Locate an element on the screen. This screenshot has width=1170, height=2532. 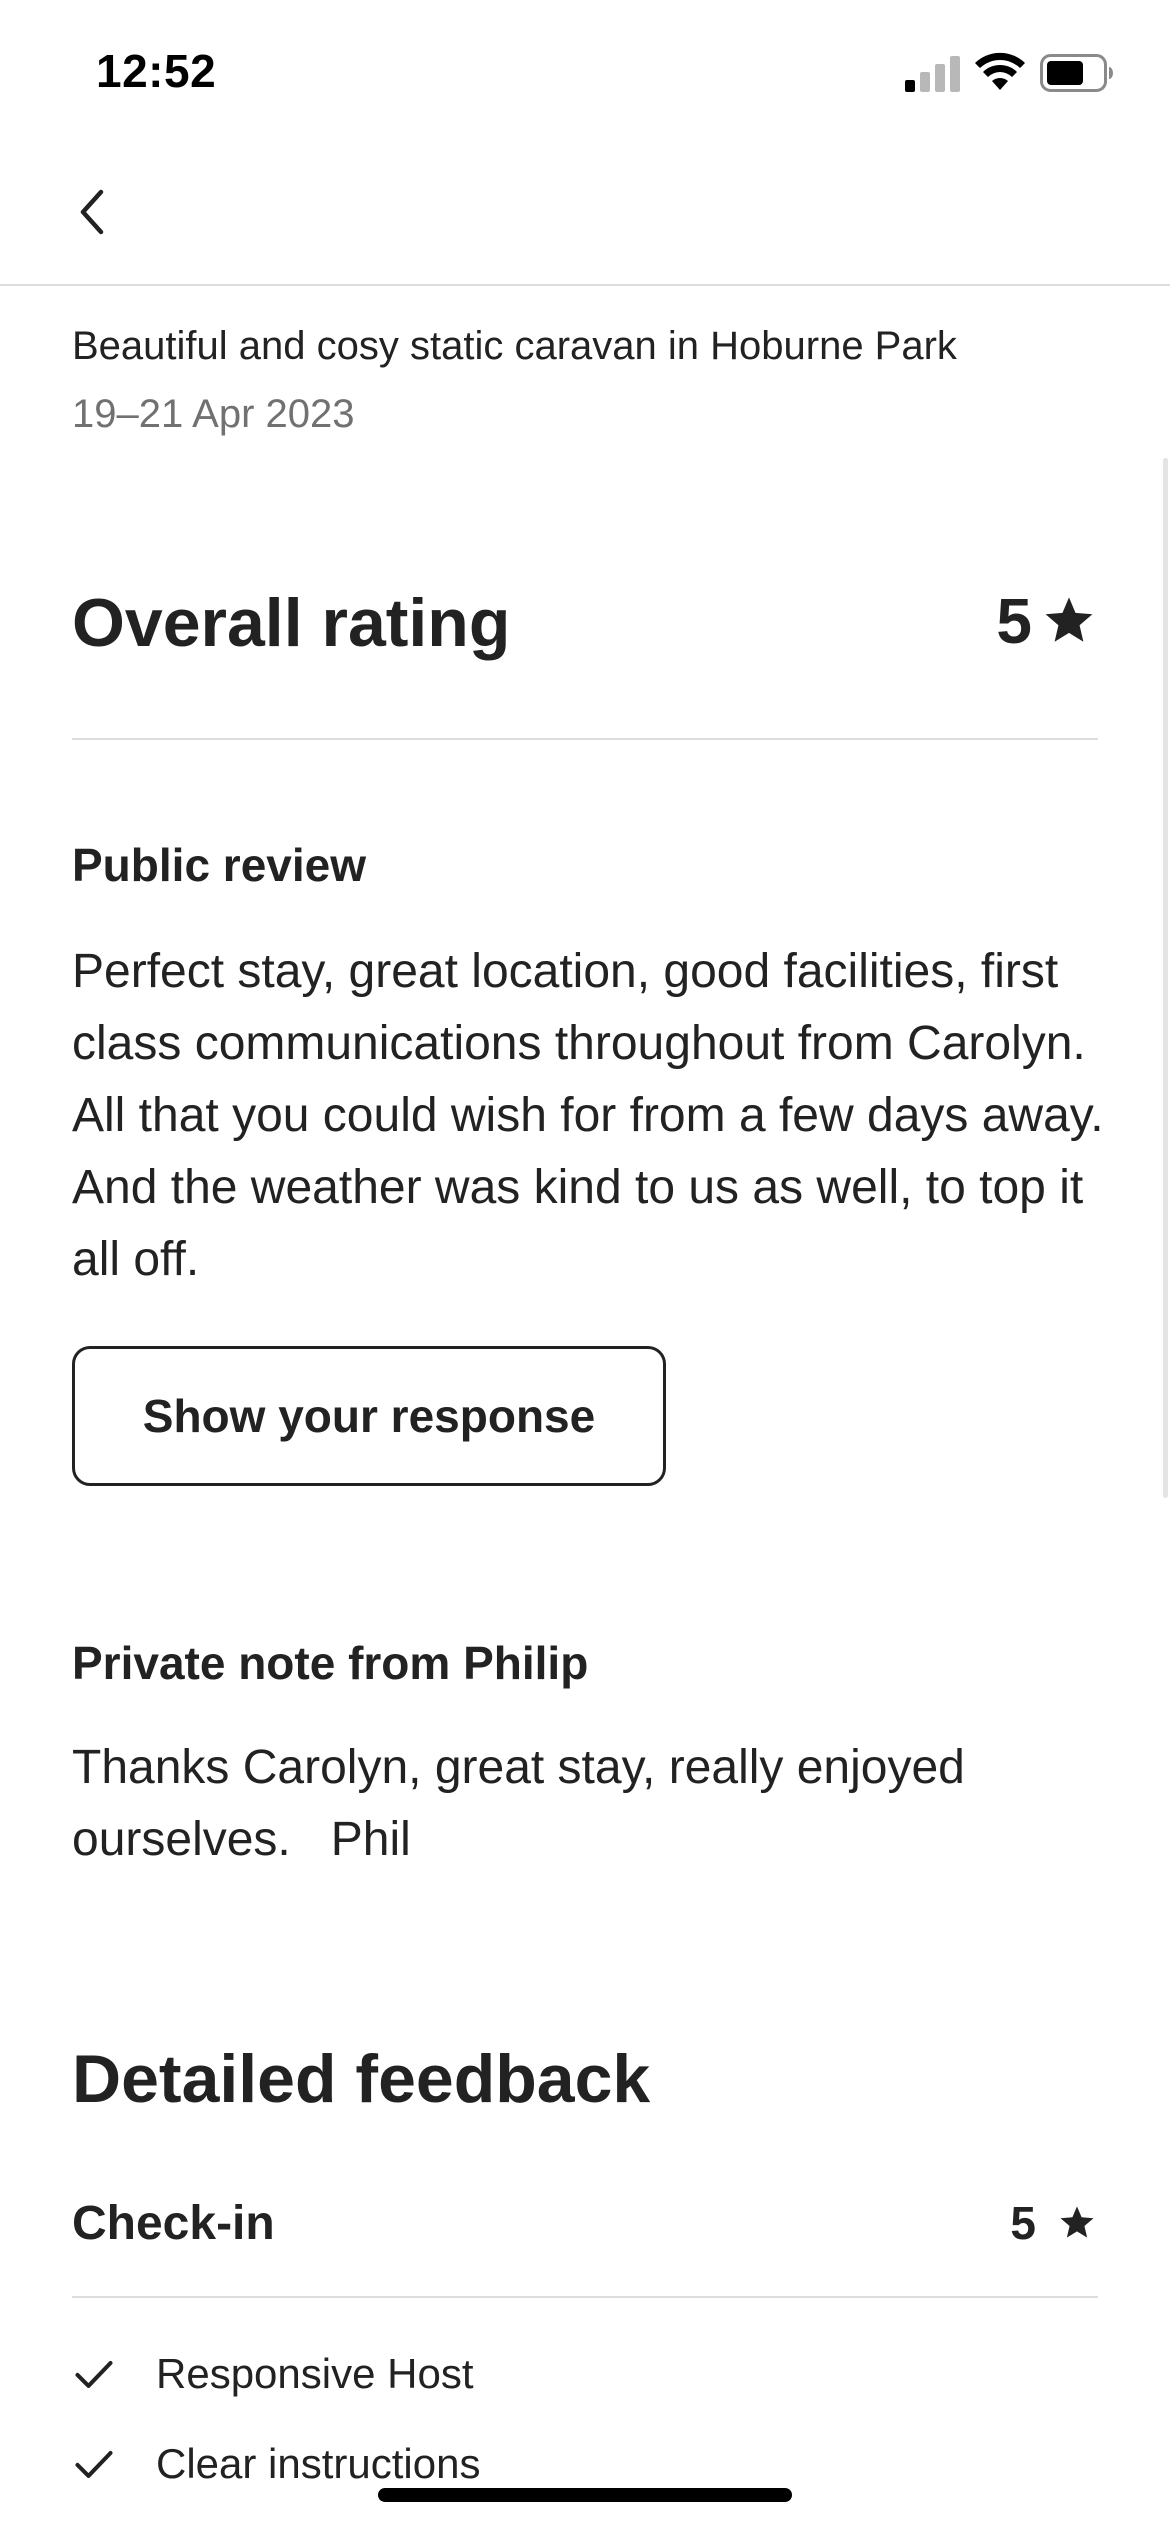
chevron-left-icon is located at coordinates (92, 212).